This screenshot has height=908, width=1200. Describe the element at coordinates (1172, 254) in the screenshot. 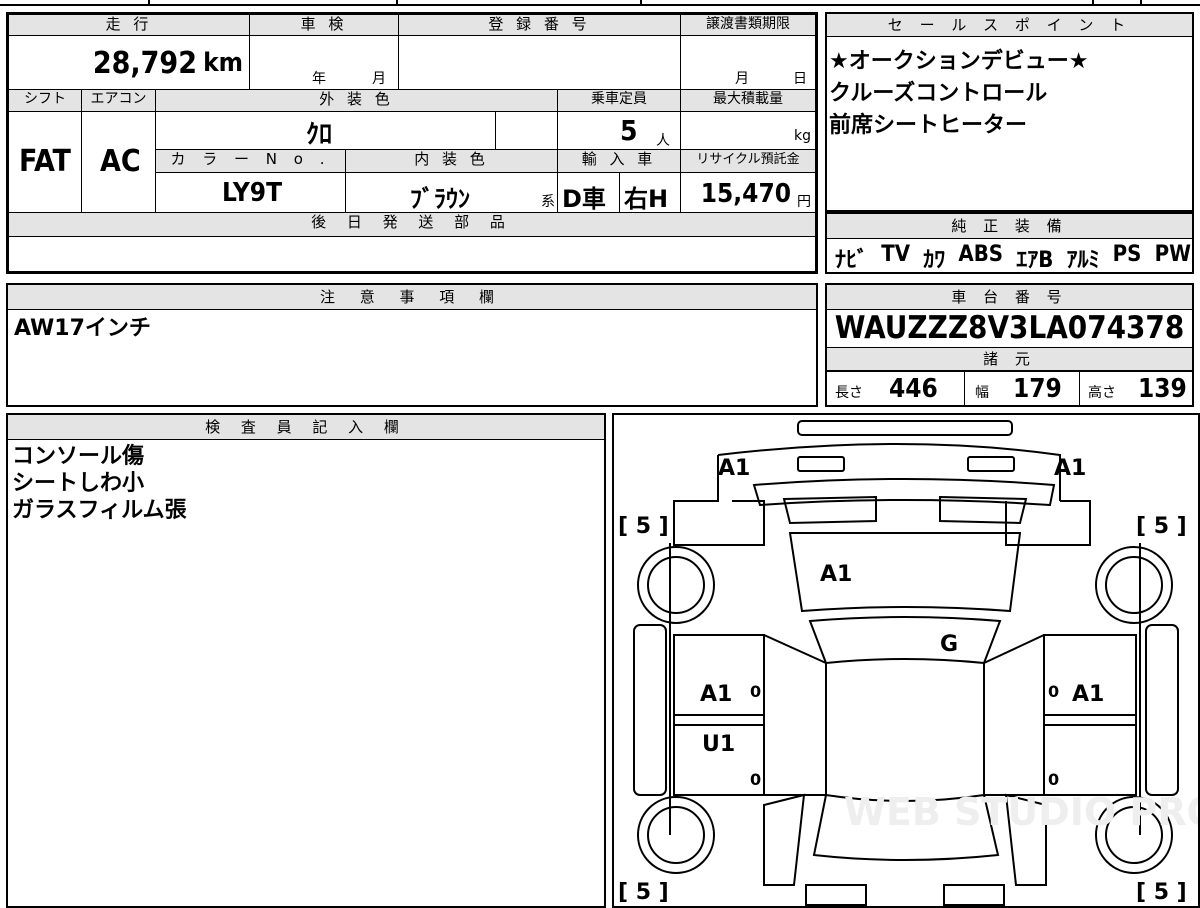

I see `equipment-item: PW` at that location.